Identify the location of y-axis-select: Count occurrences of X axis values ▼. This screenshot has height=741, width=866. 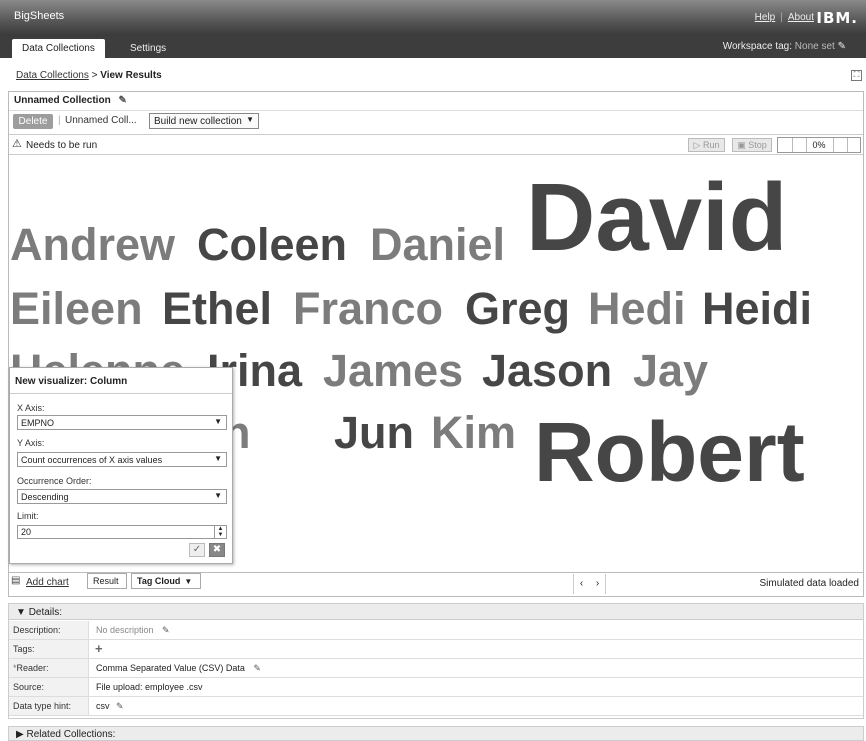
(122, 459).